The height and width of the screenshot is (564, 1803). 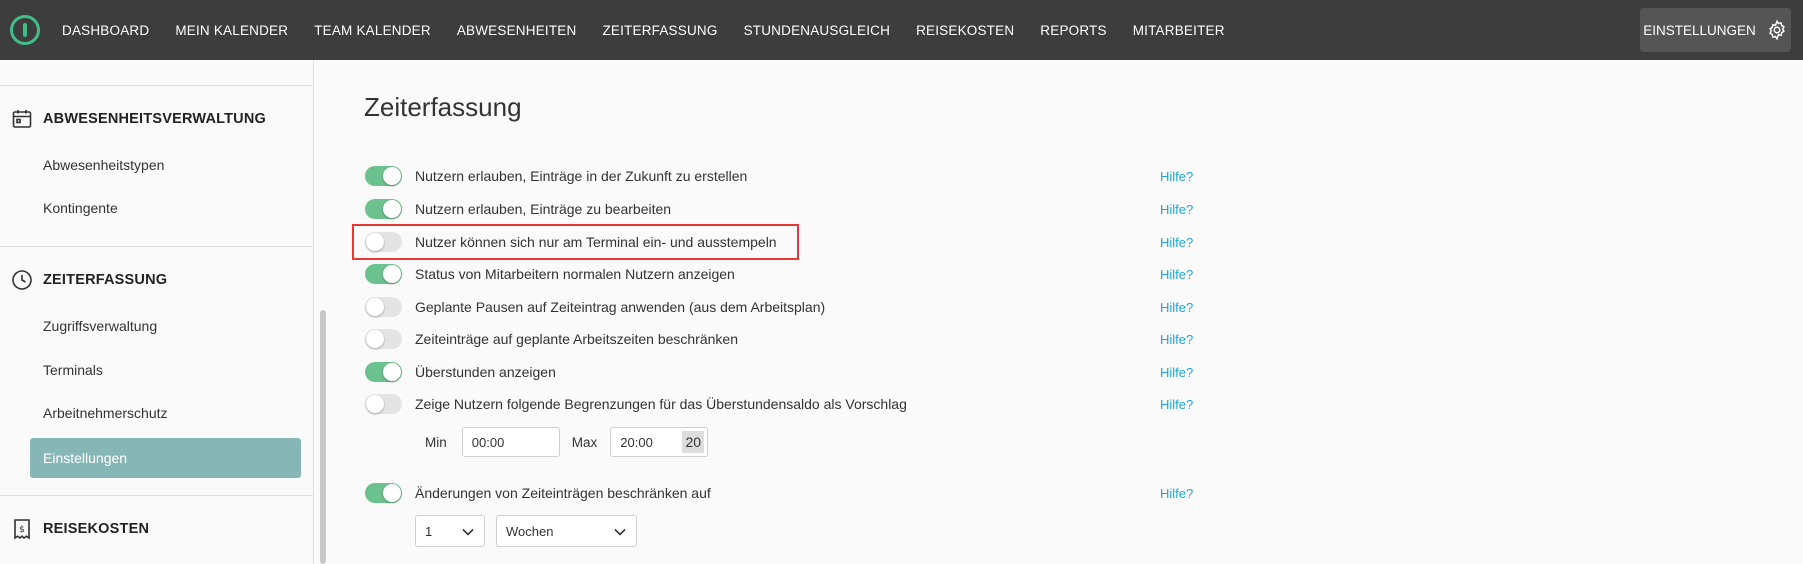 I want to click on setting-label: Überstunden anzeigen, so click(x=485, y=372).